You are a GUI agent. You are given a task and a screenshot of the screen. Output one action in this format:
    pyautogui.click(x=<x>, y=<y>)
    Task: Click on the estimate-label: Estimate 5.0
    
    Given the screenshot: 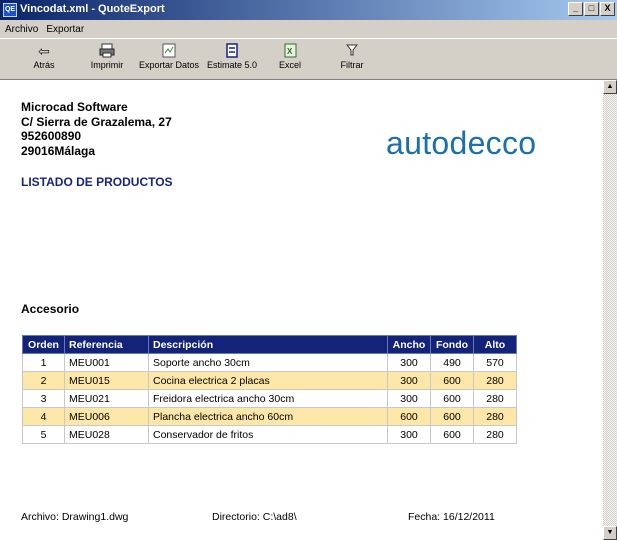 What is the action you would take?
    pyautogui.click(x=232, y=65)
    